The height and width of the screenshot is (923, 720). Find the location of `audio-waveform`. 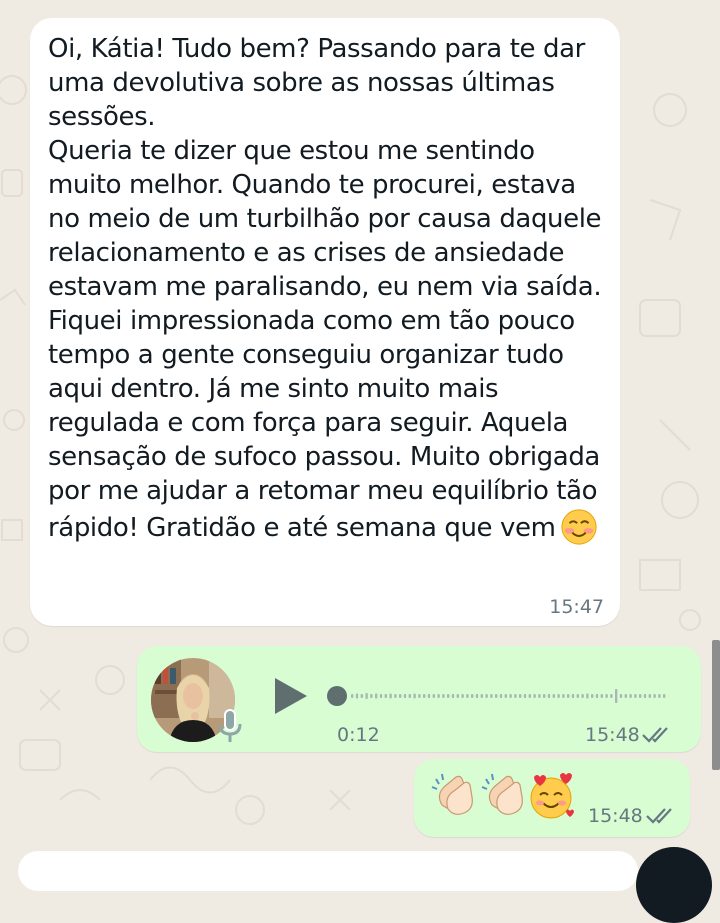

audio-waveform is located at coordinates (497, 696).